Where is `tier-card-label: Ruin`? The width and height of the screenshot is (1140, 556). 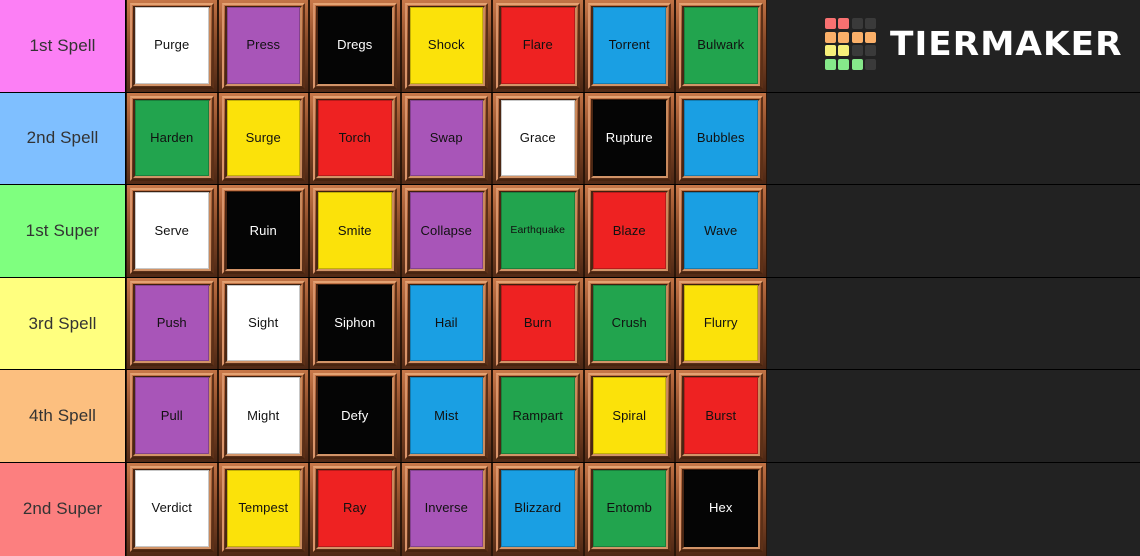
tier-card-label: Ruin is located at coordinates (263, 230).